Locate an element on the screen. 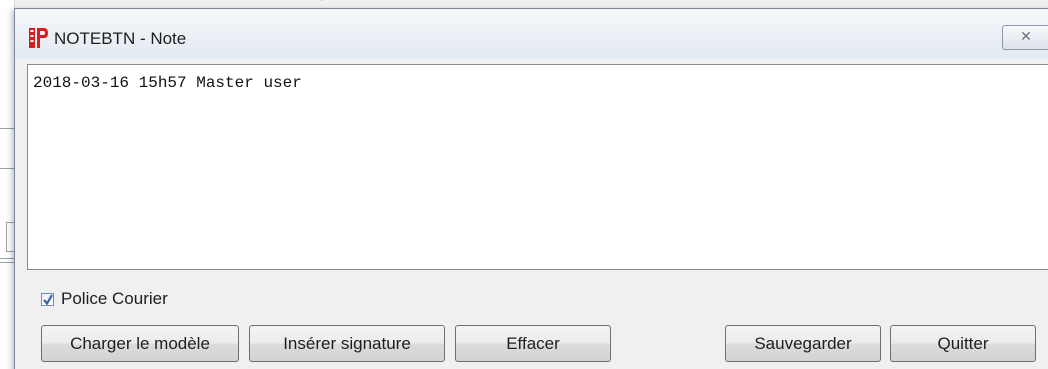 The image size is (1048, 369). courier-font-checkbox is located at coordinates (47, 299).